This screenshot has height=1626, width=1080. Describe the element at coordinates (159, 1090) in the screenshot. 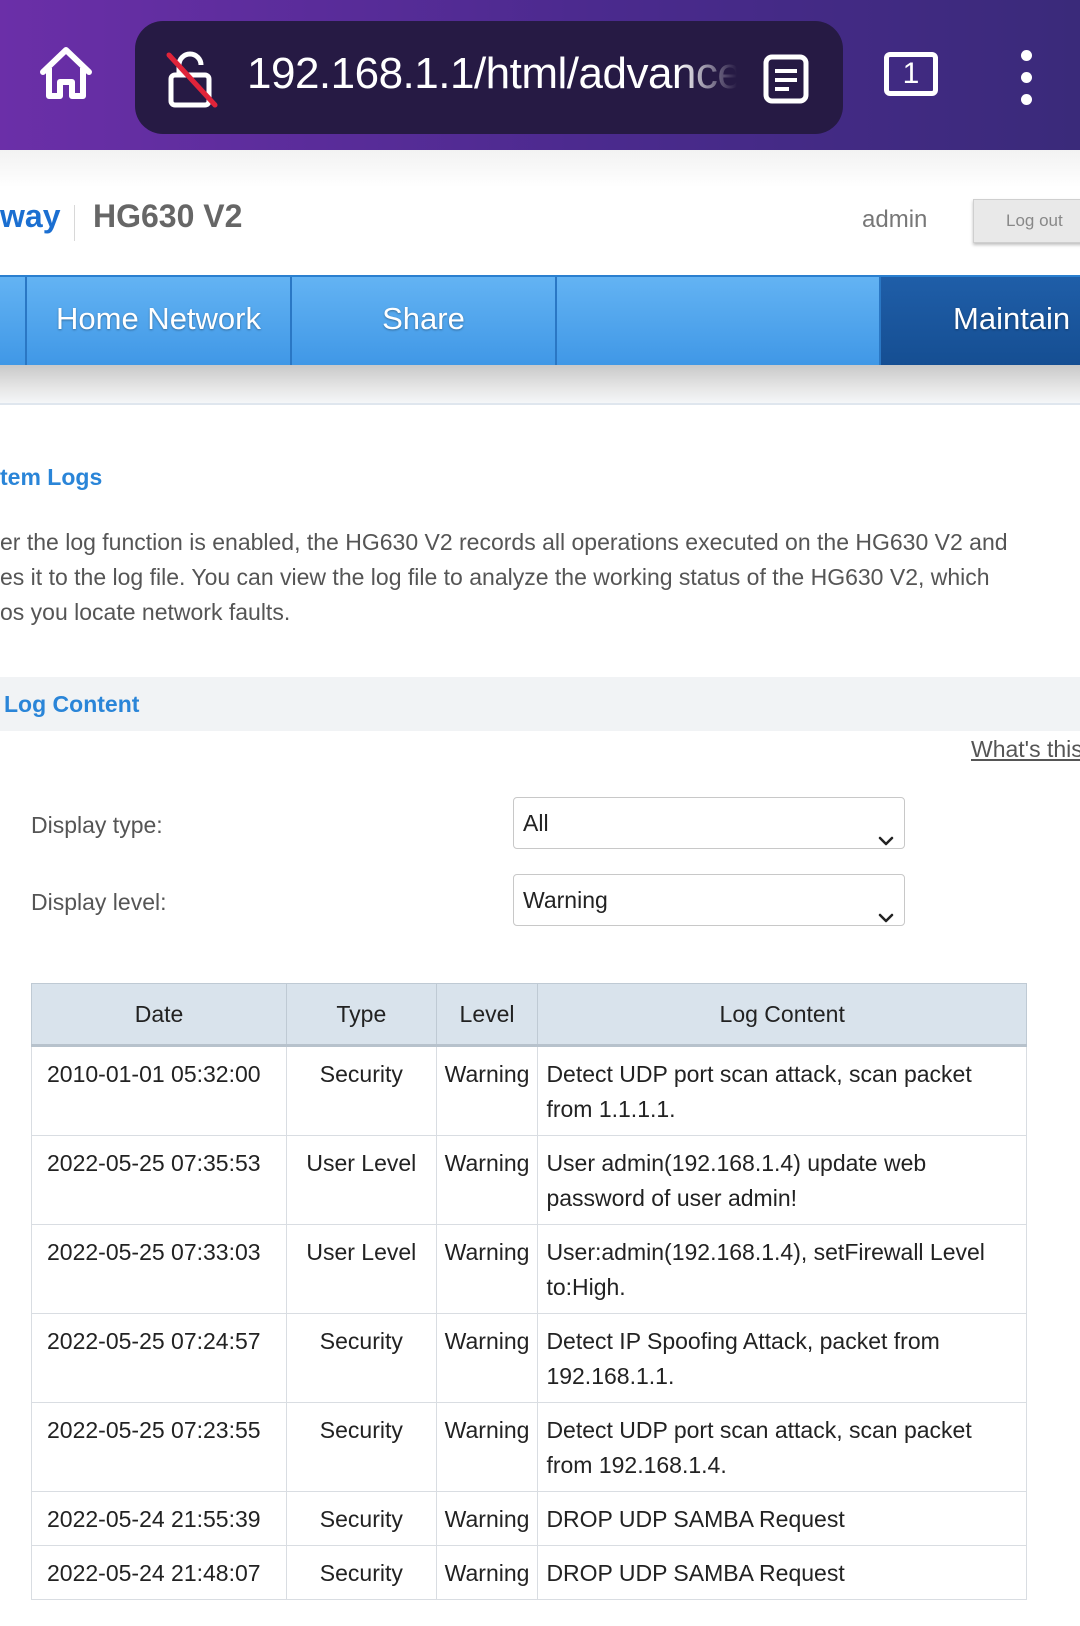

I see `log-date: 2010-01-01 05:32:00` at that location.